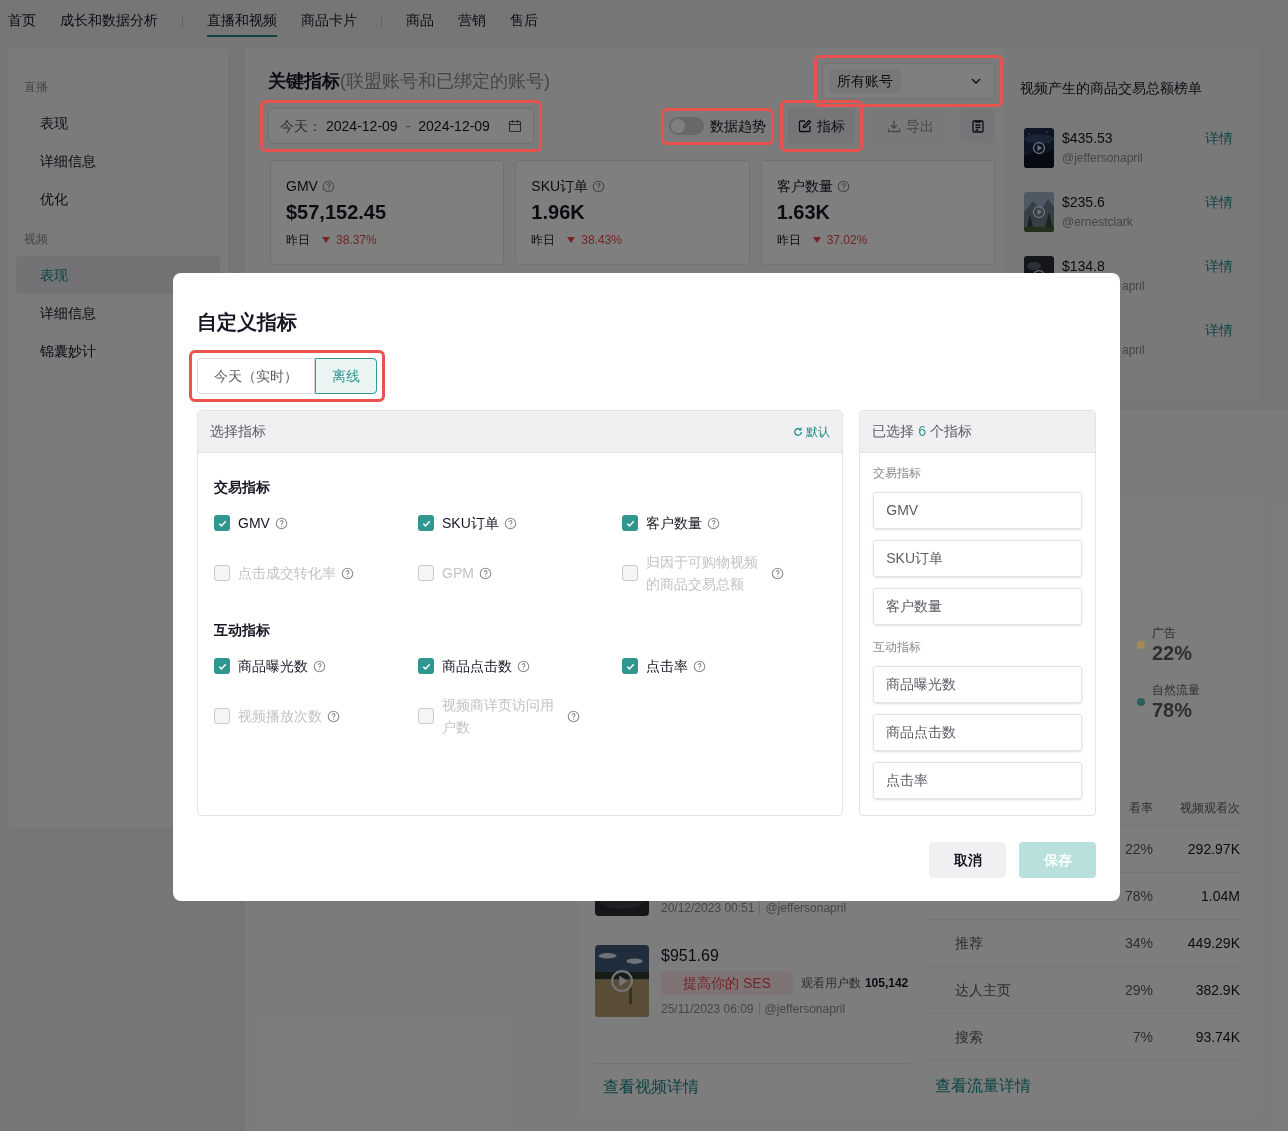 Image resolution: width=1288 pixels, height=1131 pixels. Describe the element at coordinates (1217, 1037) in the screenshot. I see `table-cell-text: 93.74K` at that location.